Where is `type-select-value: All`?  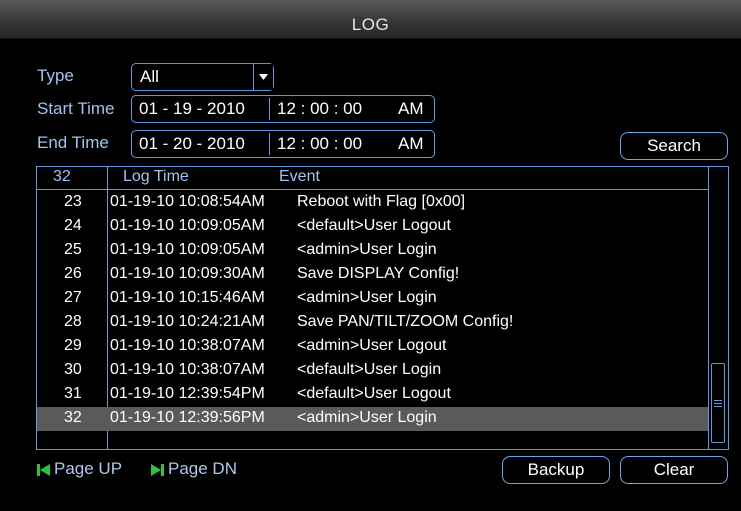
type-select-value: All is located at coordinates (149, 76).